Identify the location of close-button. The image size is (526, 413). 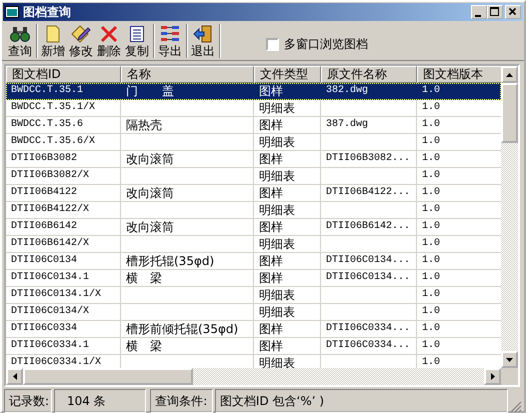
(513, 12).